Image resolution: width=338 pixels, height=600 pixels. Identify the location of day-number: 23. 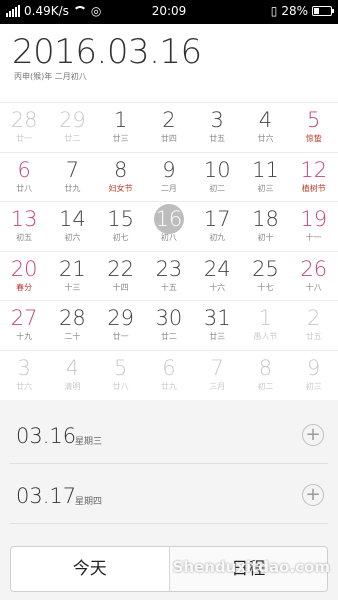
(169, 268).